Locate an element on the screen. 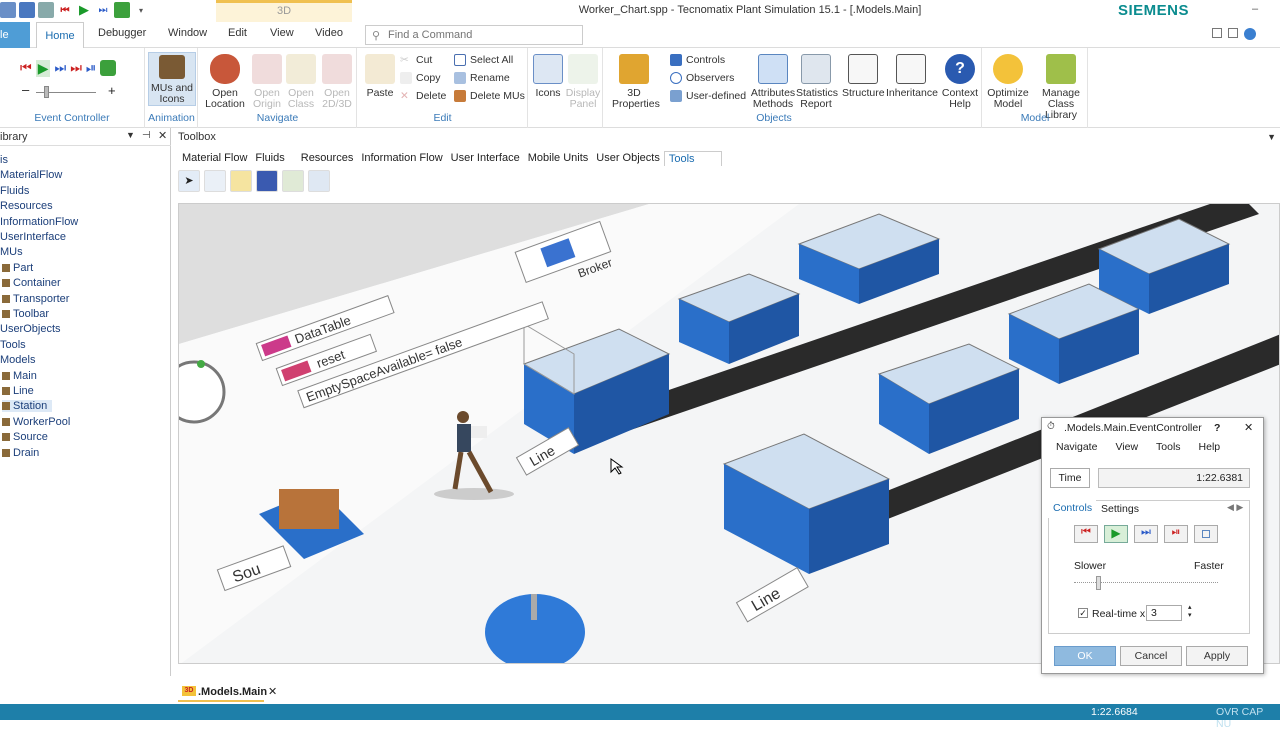 This screenshot has height=730, width=1280. help-button: ? is located at coordinates (1217, 428).